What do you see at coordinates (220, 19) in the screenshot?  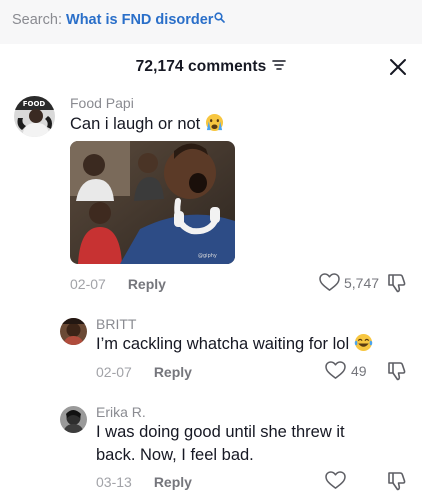 I see `search-icon` at bounding box center [220, 19].